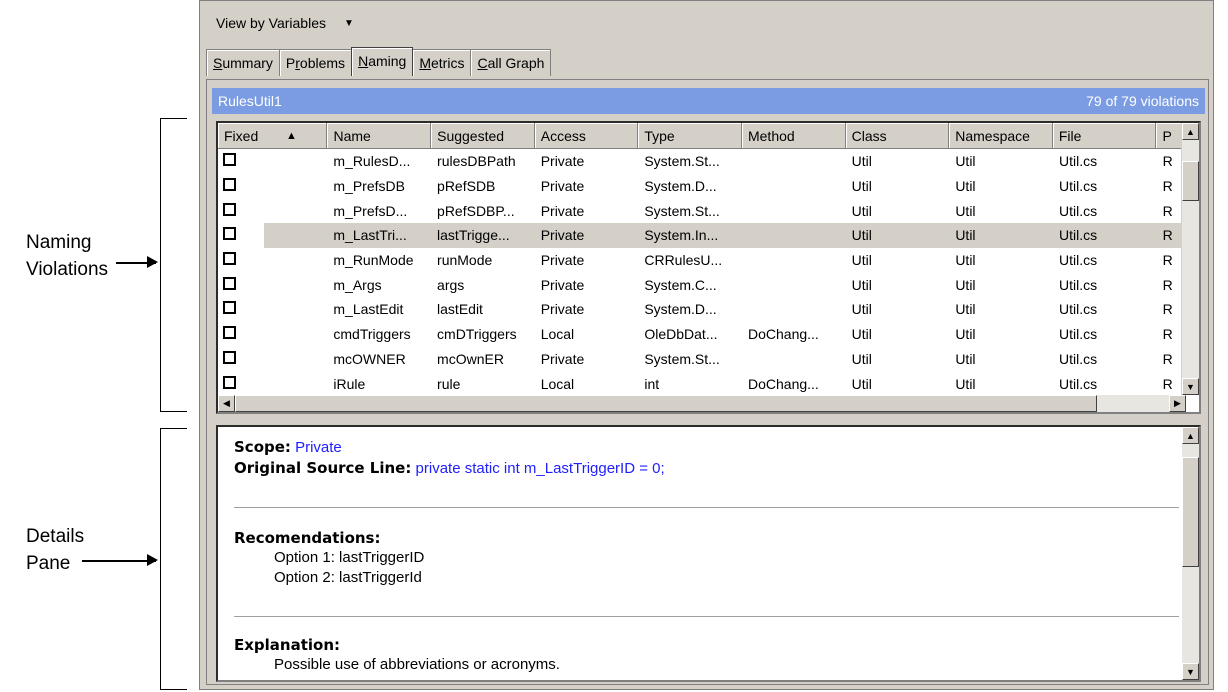 The image size is (1228, 692). I want to click on column-header-label: Fixed, so click(241, 136).